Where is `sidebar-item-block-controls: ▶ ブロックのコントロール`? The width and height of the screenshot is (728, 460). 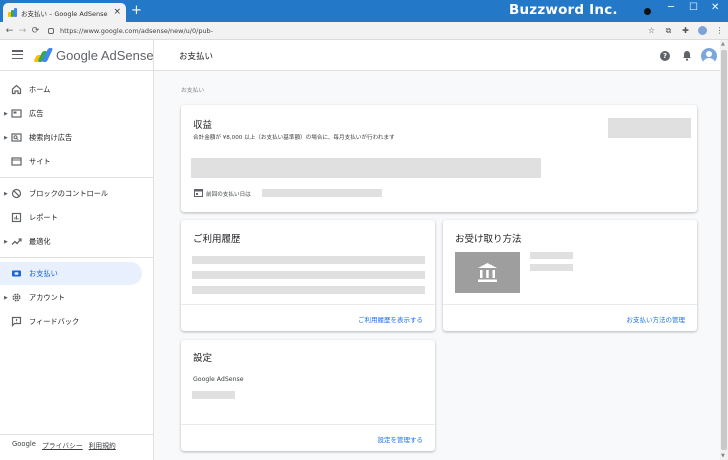
sidebar-item-block-controls: ▶ ブロックのコントロール is located at coordinates (71, 193).